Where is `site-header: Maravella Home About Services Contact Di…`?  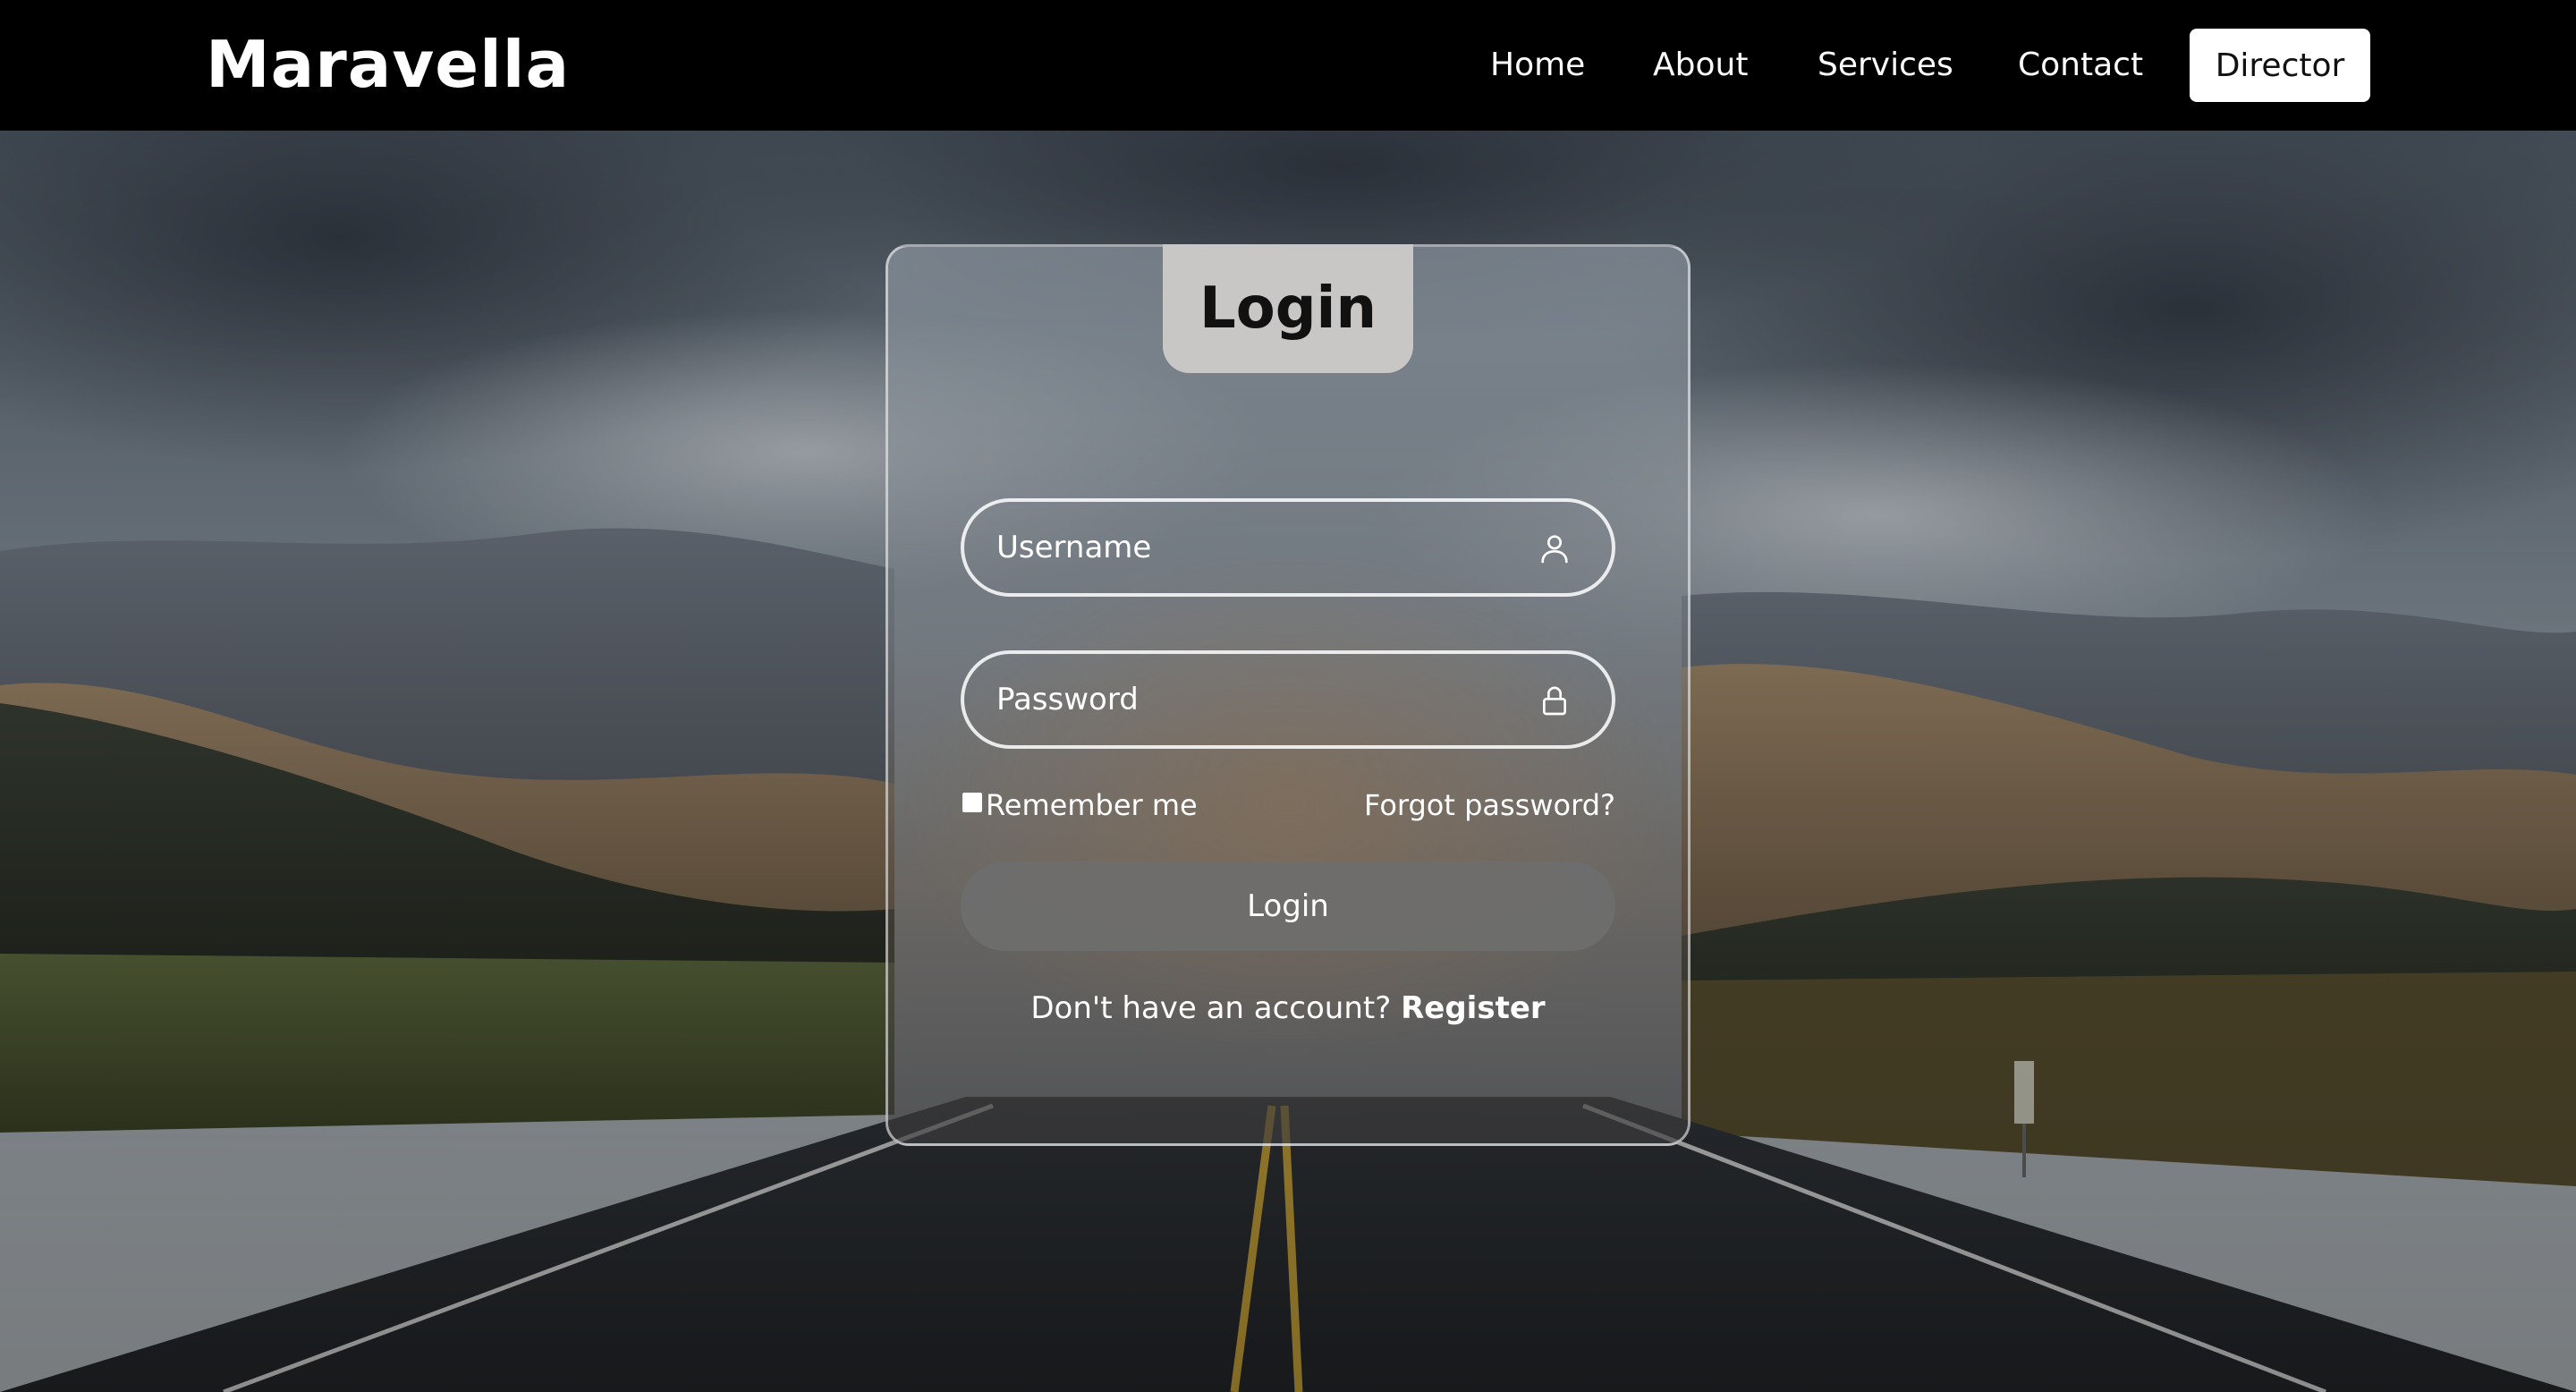 site-header: Maravella Home About Services Contact Di… is located at coordinates (1288, 65).